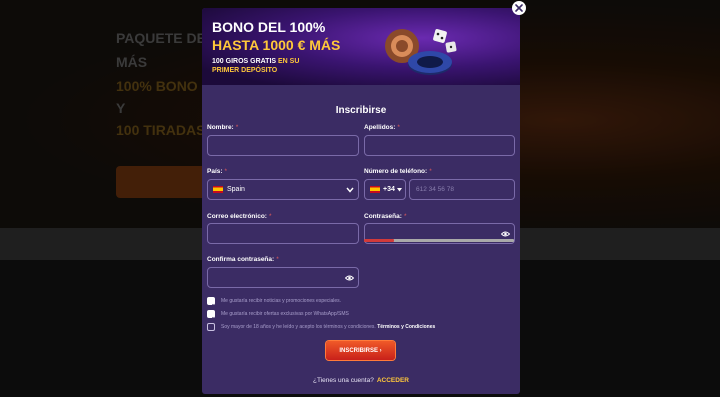 Image resolution: width=720 pixels, height=397 pixels. I want to click on promo-subheadline: HASTA 1000 € MÁS, so click(276, 45).